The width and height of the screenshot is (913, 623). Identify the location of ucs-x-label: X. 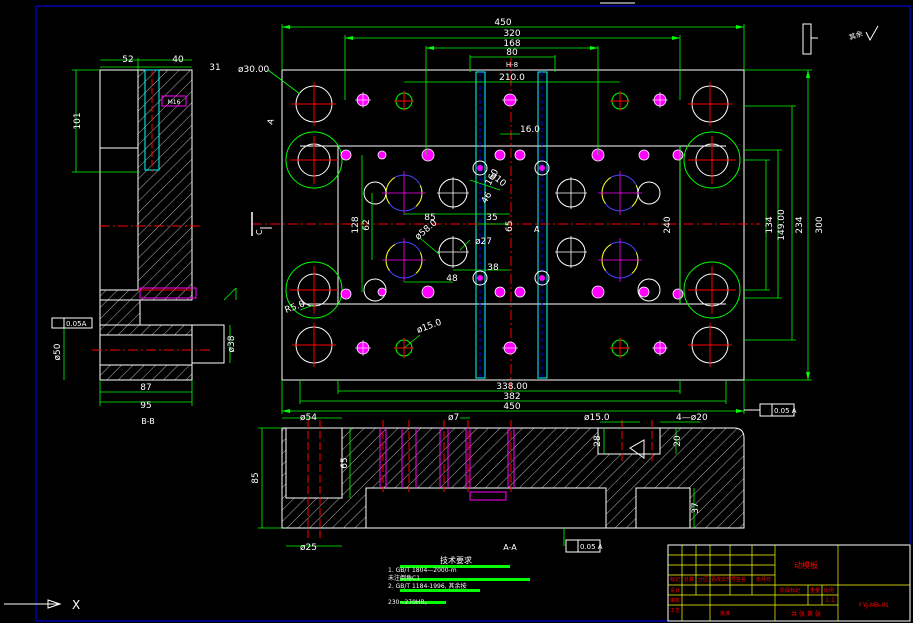
(76, 605).